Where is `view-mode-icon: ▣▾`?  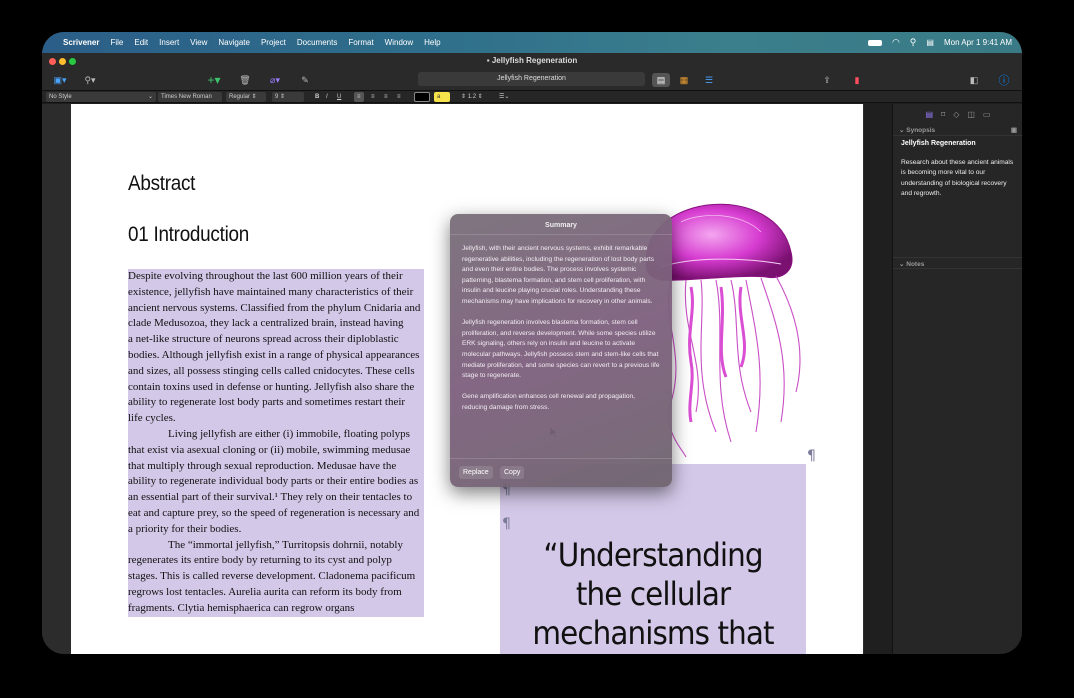 view-mode-icon: ▣▾ is located at coordinates (60, 80).